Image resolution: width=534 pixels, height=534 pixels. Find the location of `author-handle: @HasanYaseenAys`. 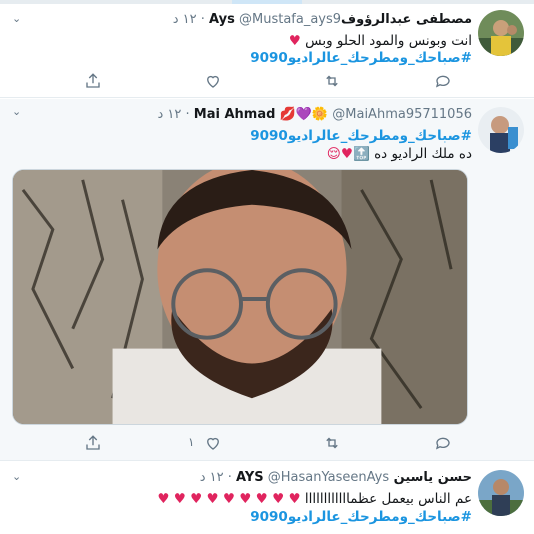

author-handle: @HasanYaseenAys is located at coordinates (328, 477).